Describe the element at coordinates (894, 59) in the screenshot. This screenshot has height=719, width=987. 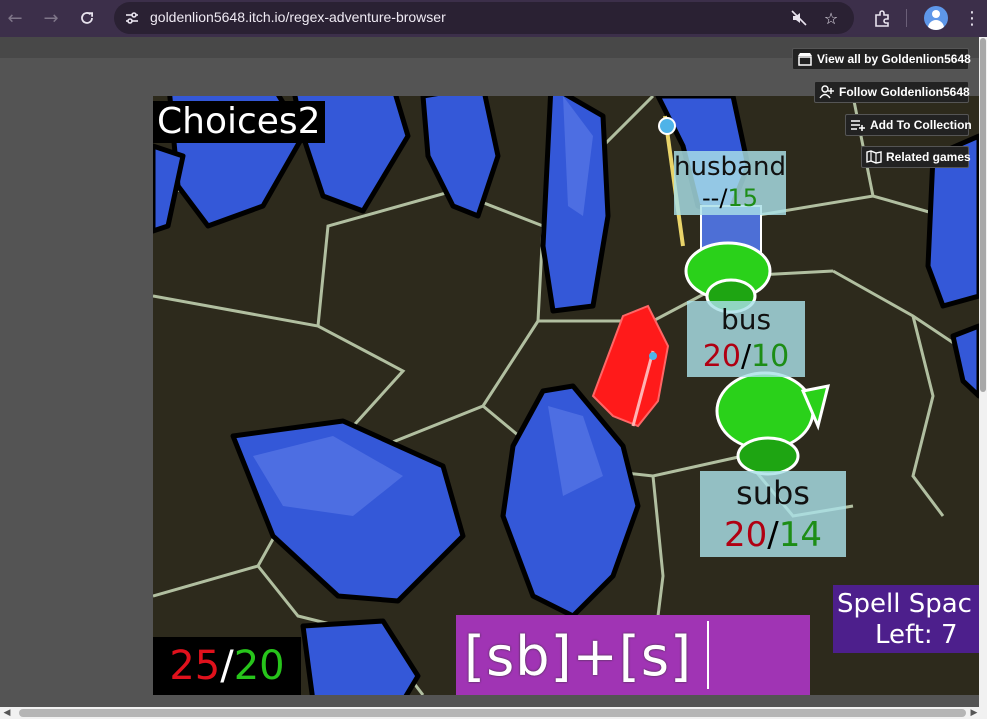
I see `view-all-label: View all by Goldenlion5648` at that location.